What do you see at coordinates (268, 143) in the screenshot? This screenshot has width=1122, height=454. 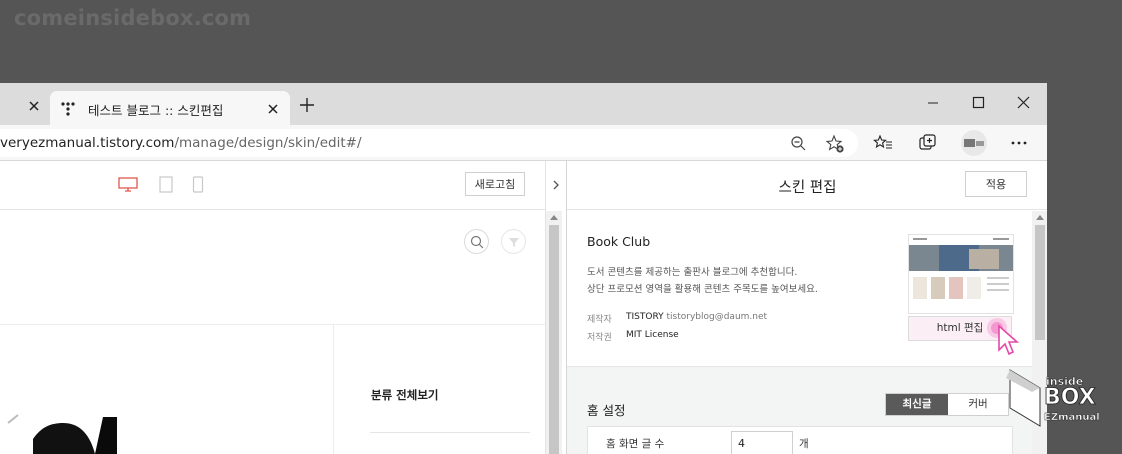 I see `url-path: /manage/design/skin/edit#/` at bounding box center [268, 143].